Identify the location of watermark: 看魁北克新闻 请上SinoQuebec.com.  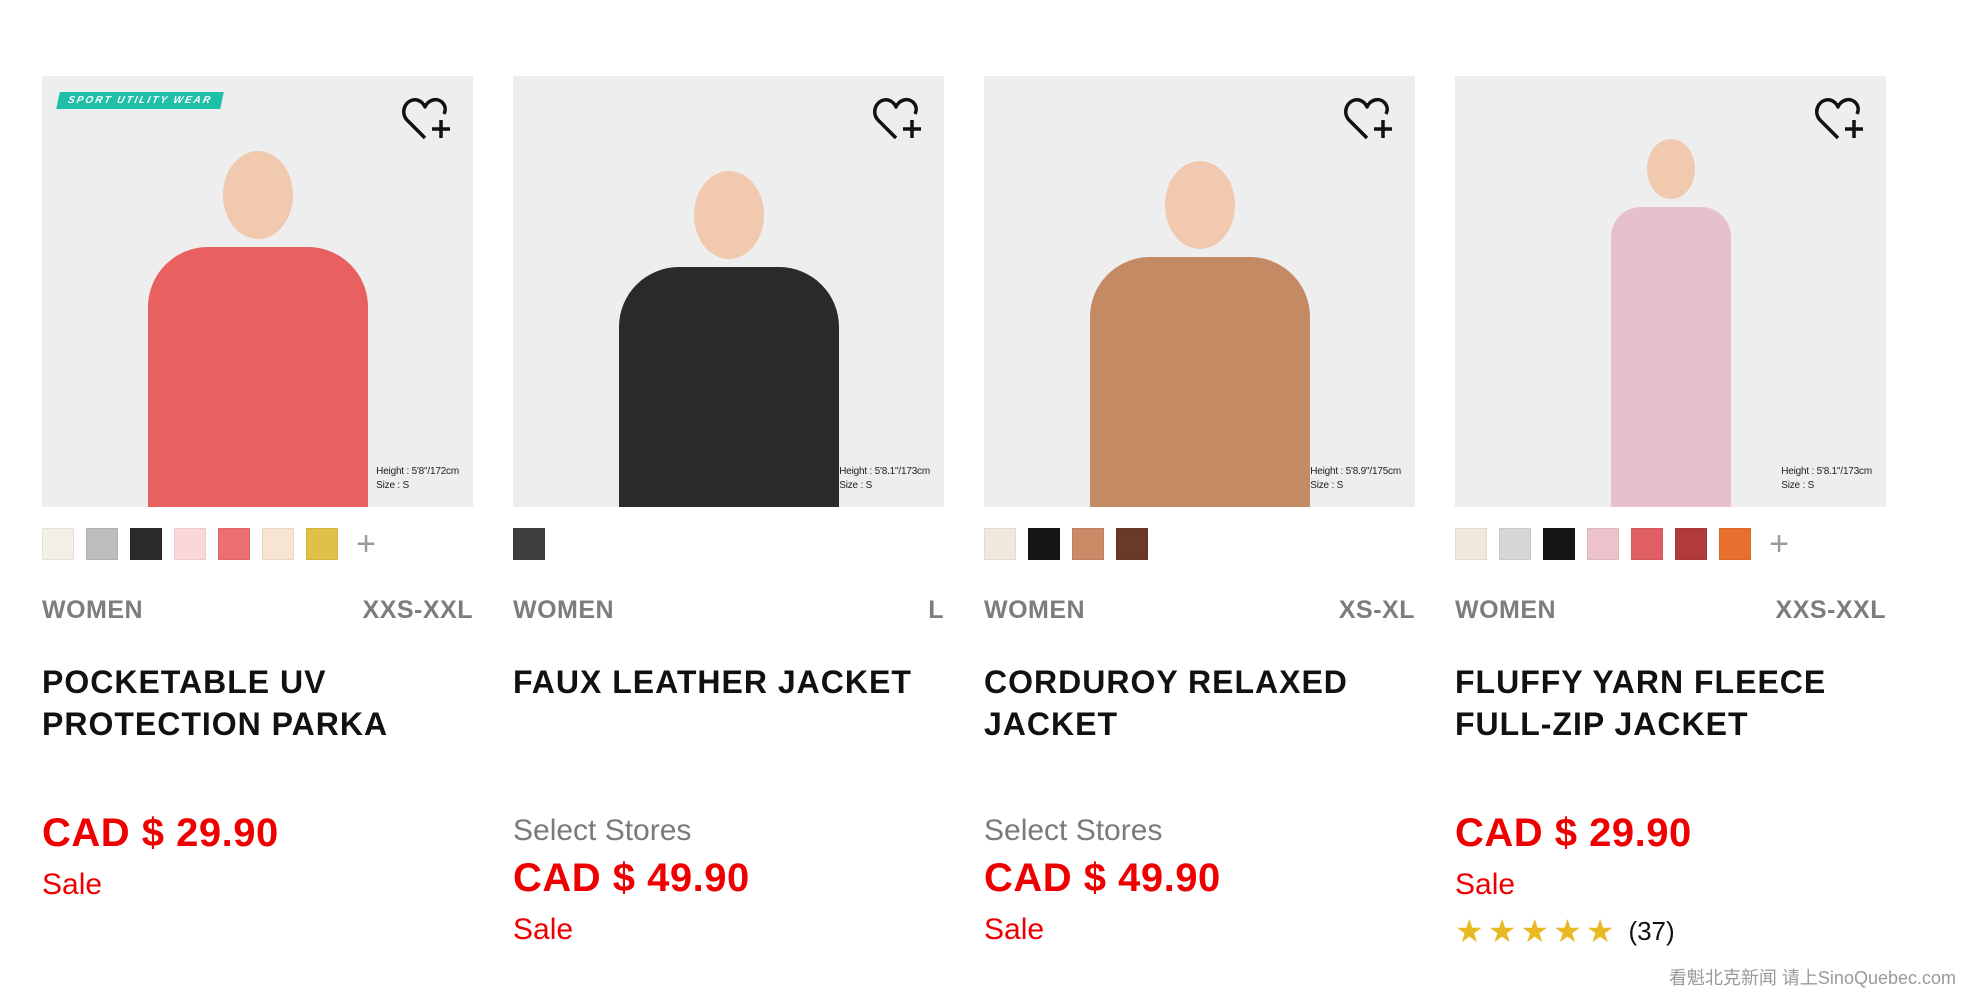
(1812, 978).